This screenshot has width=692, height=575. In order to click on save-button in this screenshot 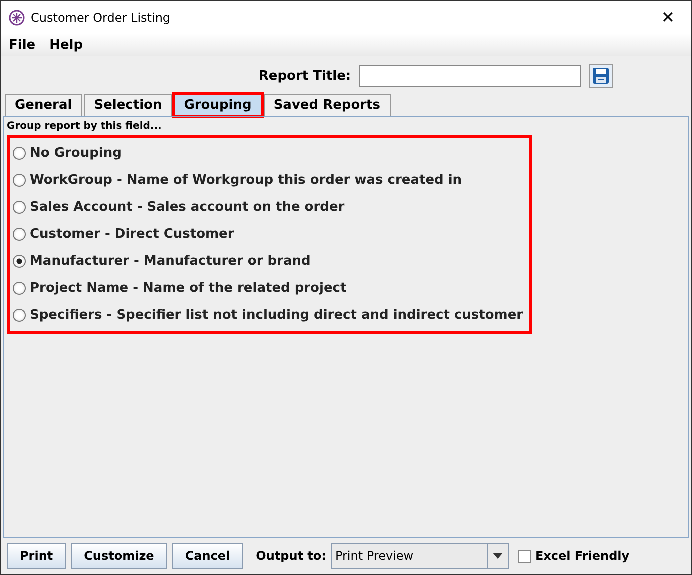, I will do `click(601, 76)`.